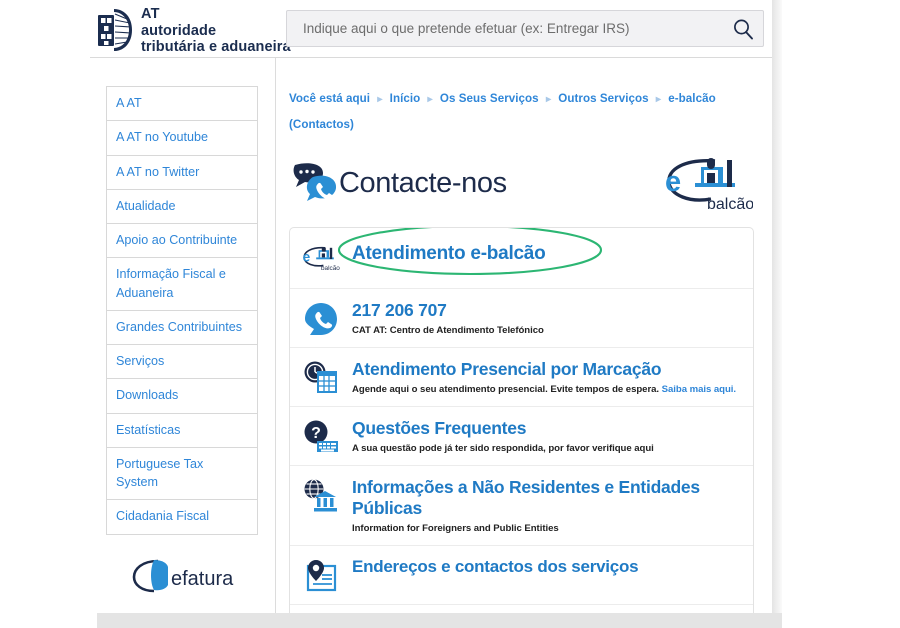  Describe the element at coordinates (216, 47) in the screenshot. I see `logo-line-3: tributária e aduaneira` at that location.